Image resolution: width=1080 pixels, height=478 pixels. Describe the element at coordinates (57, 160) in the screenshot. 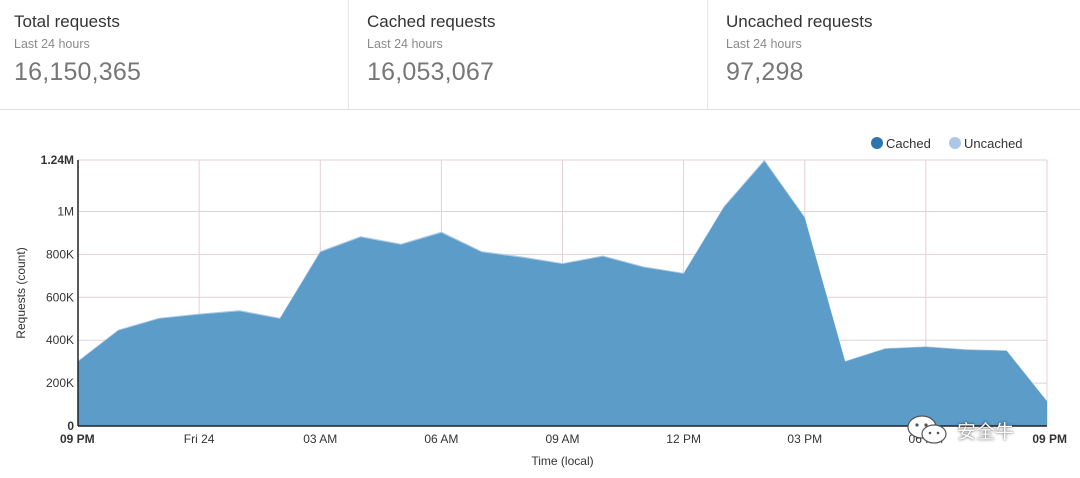

I see `y-tick-label: 1.24M` at that location.